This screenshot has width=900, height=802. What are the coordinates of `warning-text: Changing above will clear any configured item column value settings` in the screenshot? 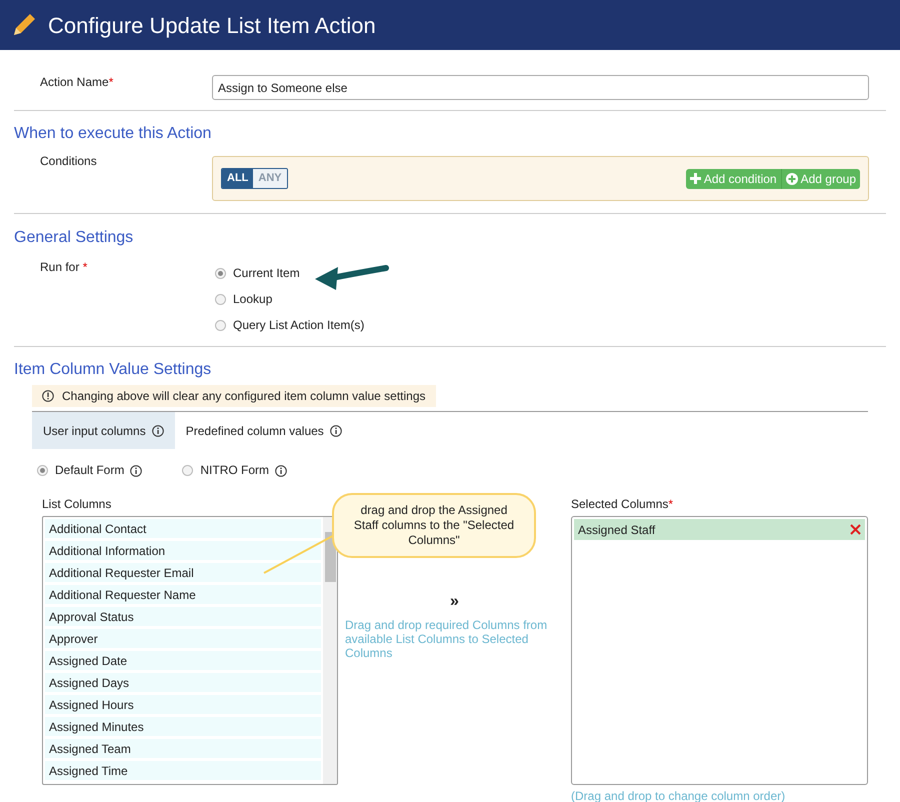 It's located at (244, 396).